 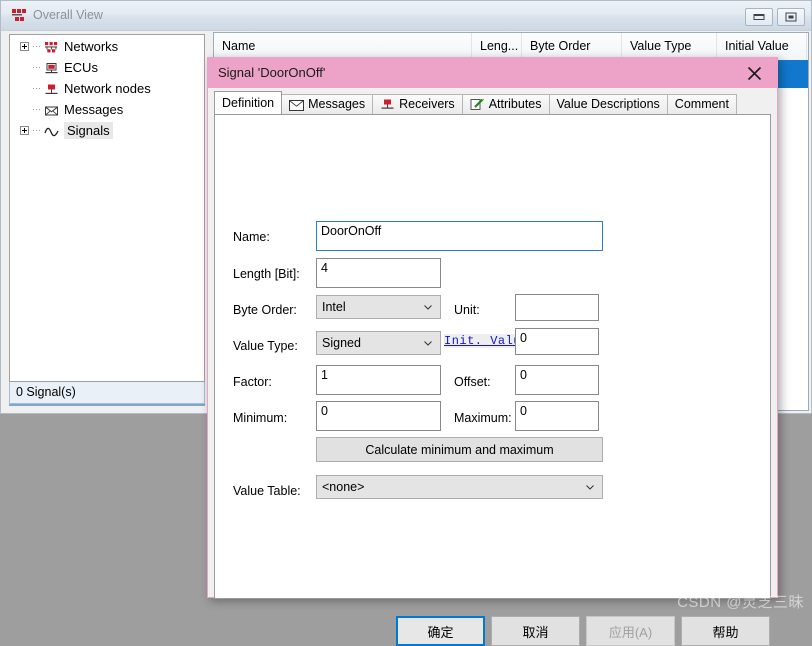 I want to click on offset-input: 0, so click(x=557, y=380).